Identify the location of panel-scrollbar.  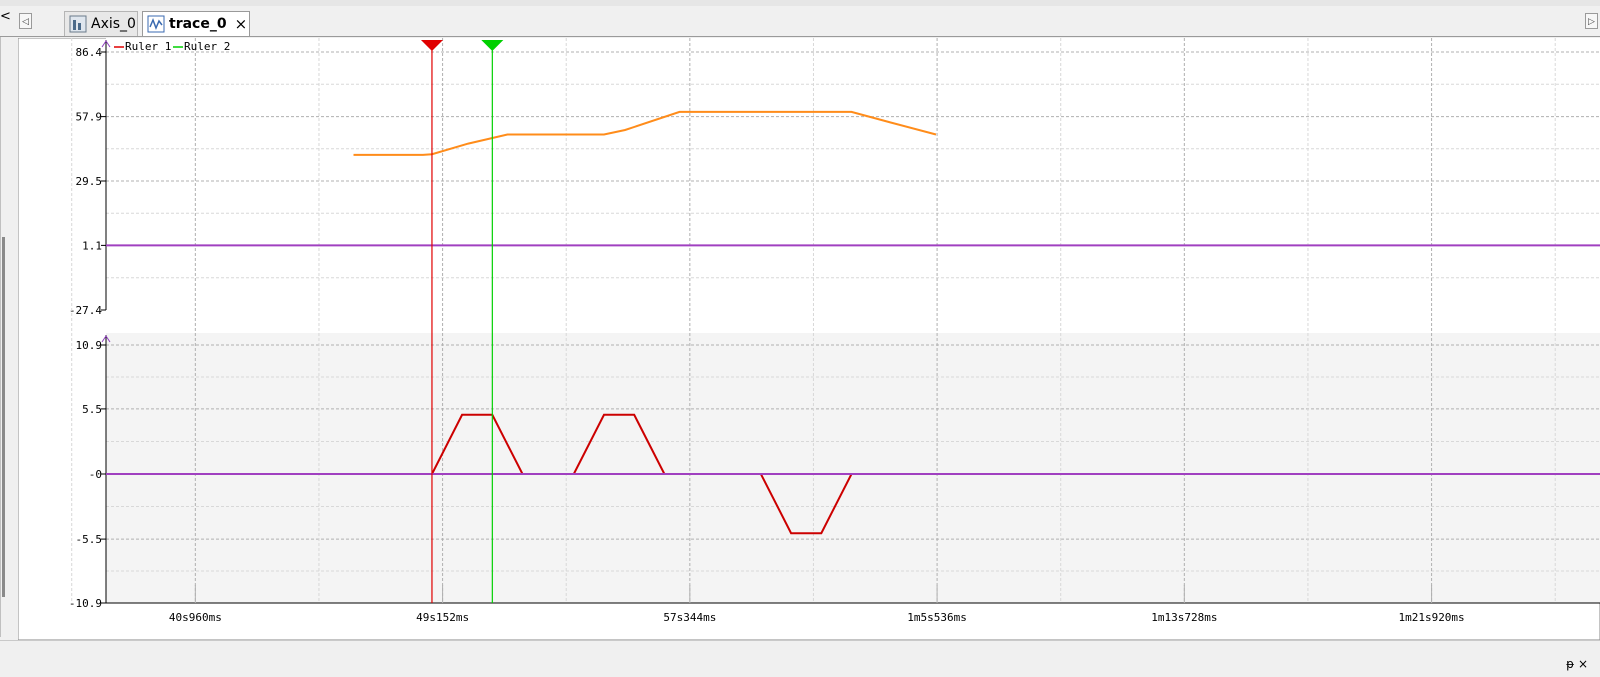
(3, 417).